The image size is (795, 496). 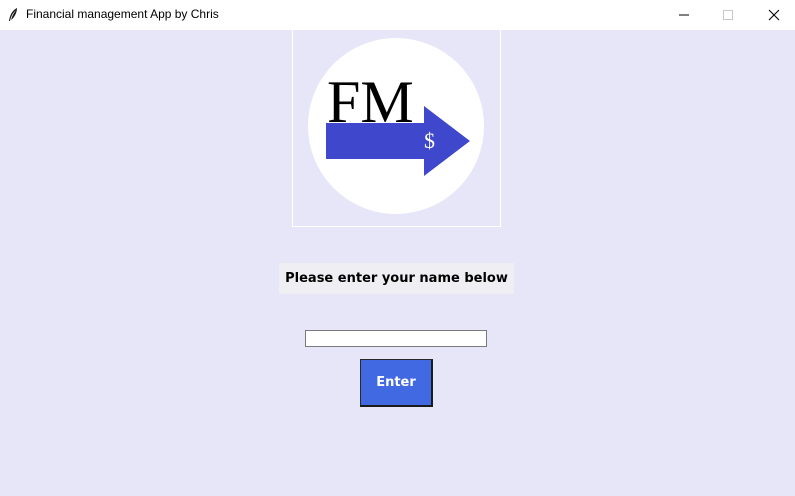 I want to click on title-bar: Financial management App by Chris, so click(x=397, y=15).